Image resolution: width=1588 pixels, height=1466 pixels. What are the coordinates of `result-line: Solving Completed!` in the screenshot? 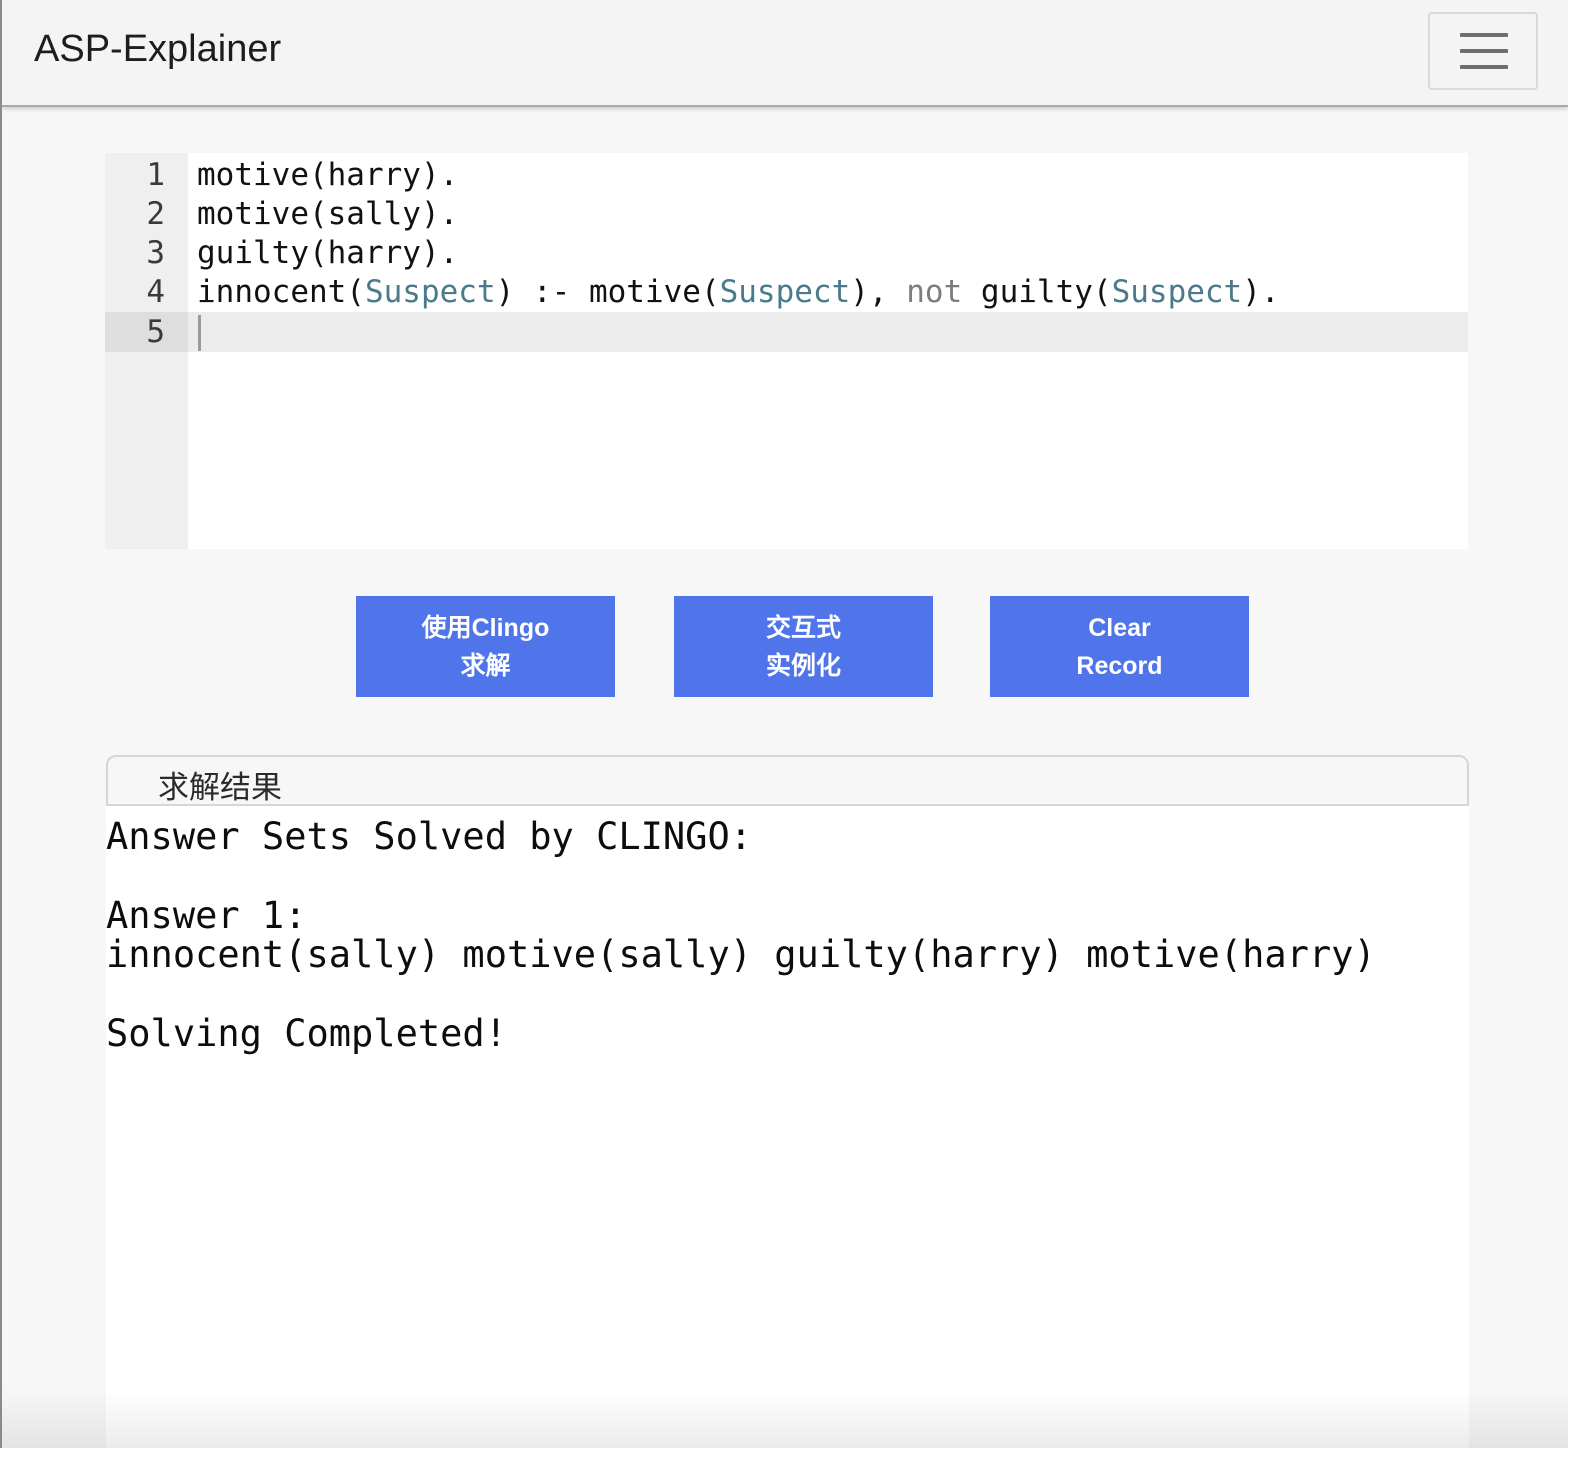 It's located at (306, 1033).